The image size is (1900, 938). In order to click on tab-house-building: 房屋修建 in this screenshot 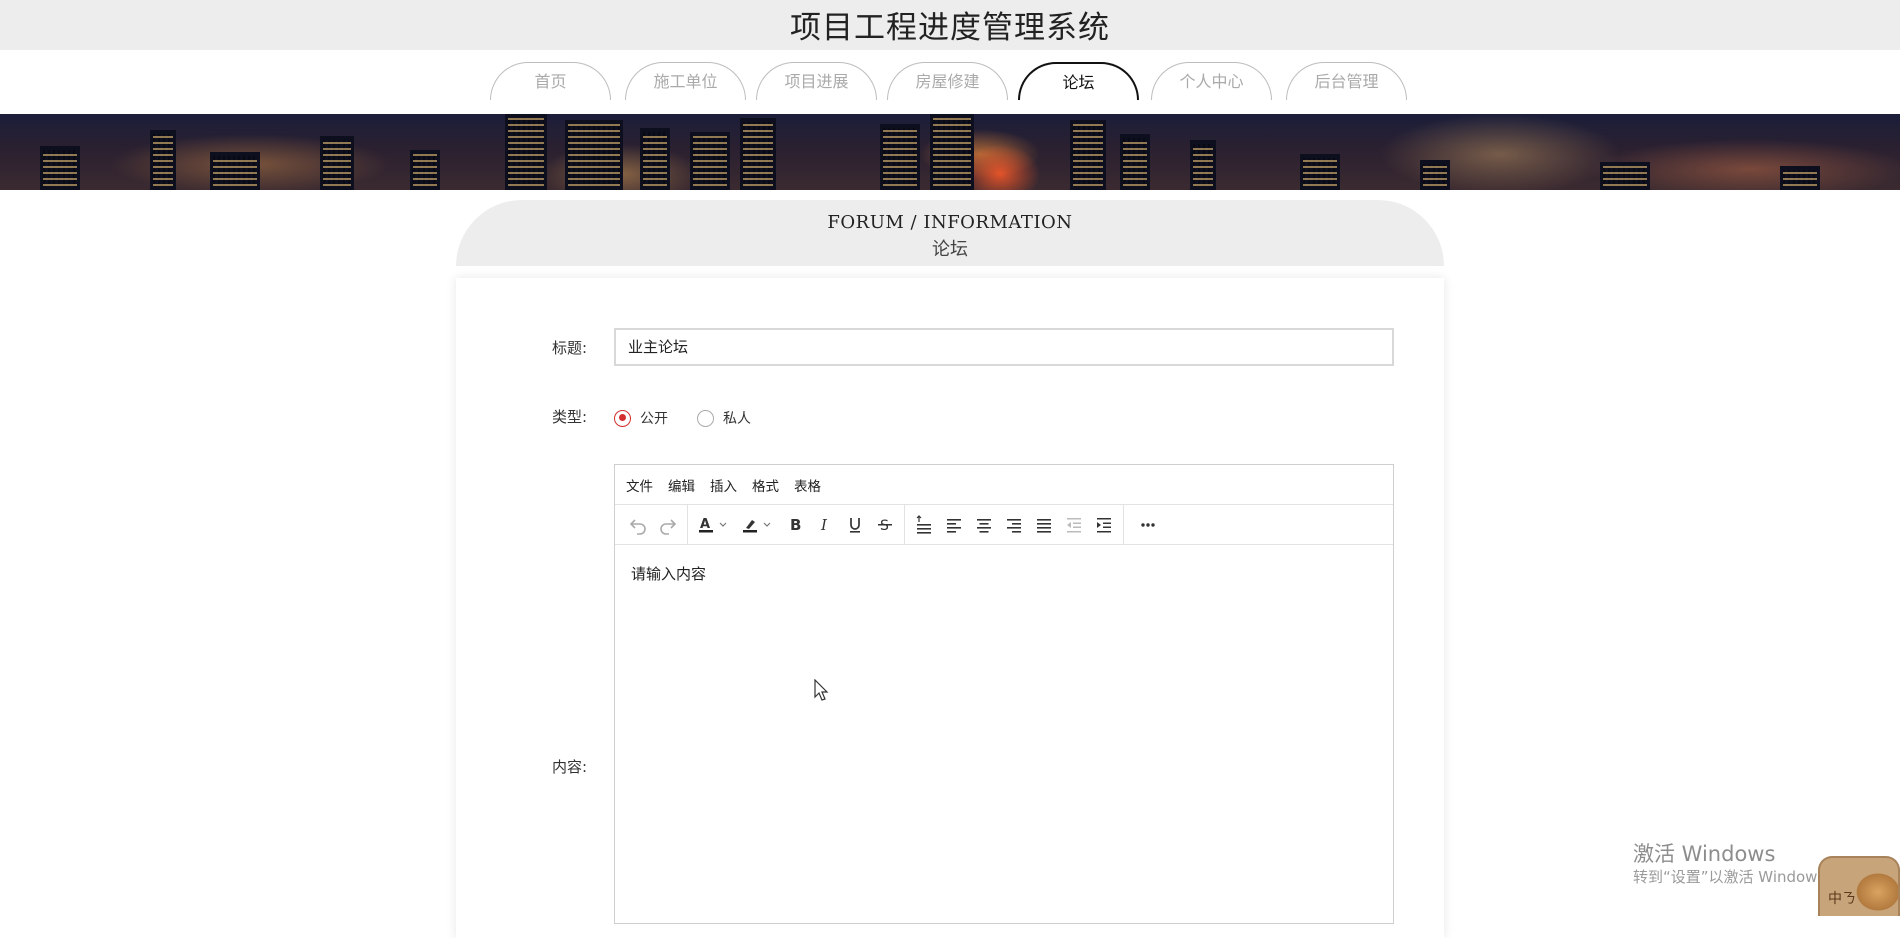, I will do `click(947, 81)`.